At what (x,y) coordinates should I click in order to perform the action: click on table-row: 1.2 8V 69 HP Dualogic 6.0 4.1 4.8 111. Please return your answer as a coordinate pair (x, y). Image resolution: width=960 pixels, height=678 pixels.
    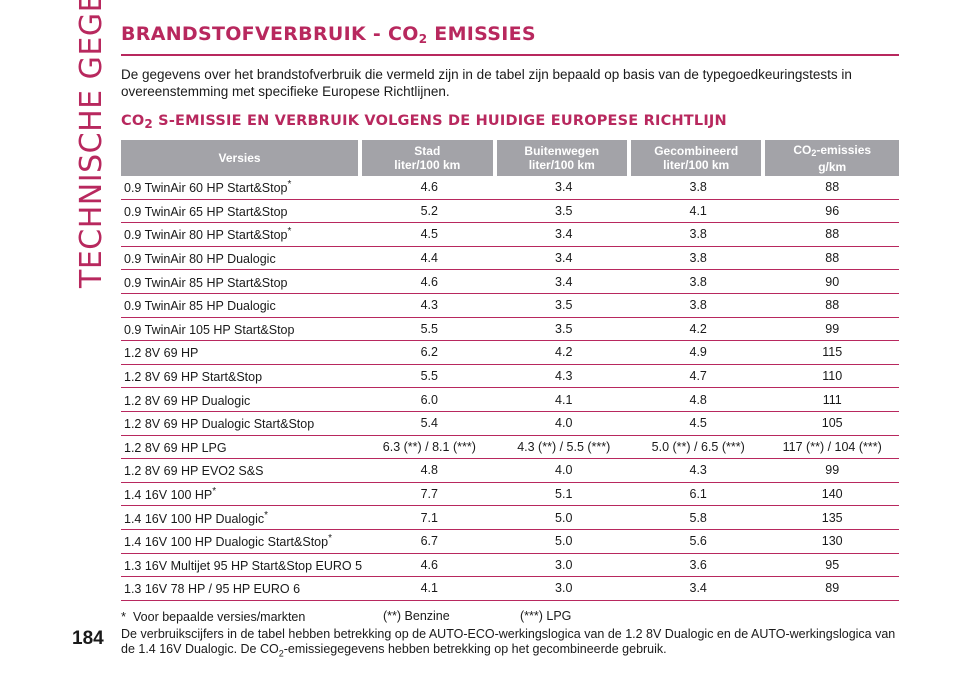
    Looking at the image, I should click on (510, 400).